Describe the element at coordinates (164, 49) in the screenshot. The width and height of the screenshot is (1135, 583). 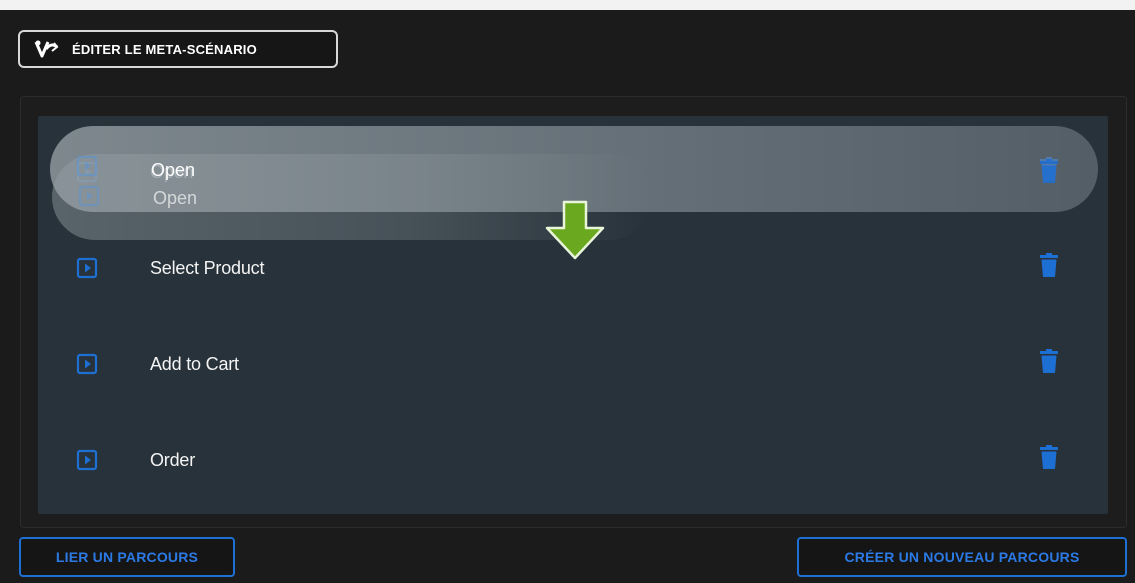
I see `edit-meta-scenario-label: ÉDITER LE META-SCÉNARIO` at that location.